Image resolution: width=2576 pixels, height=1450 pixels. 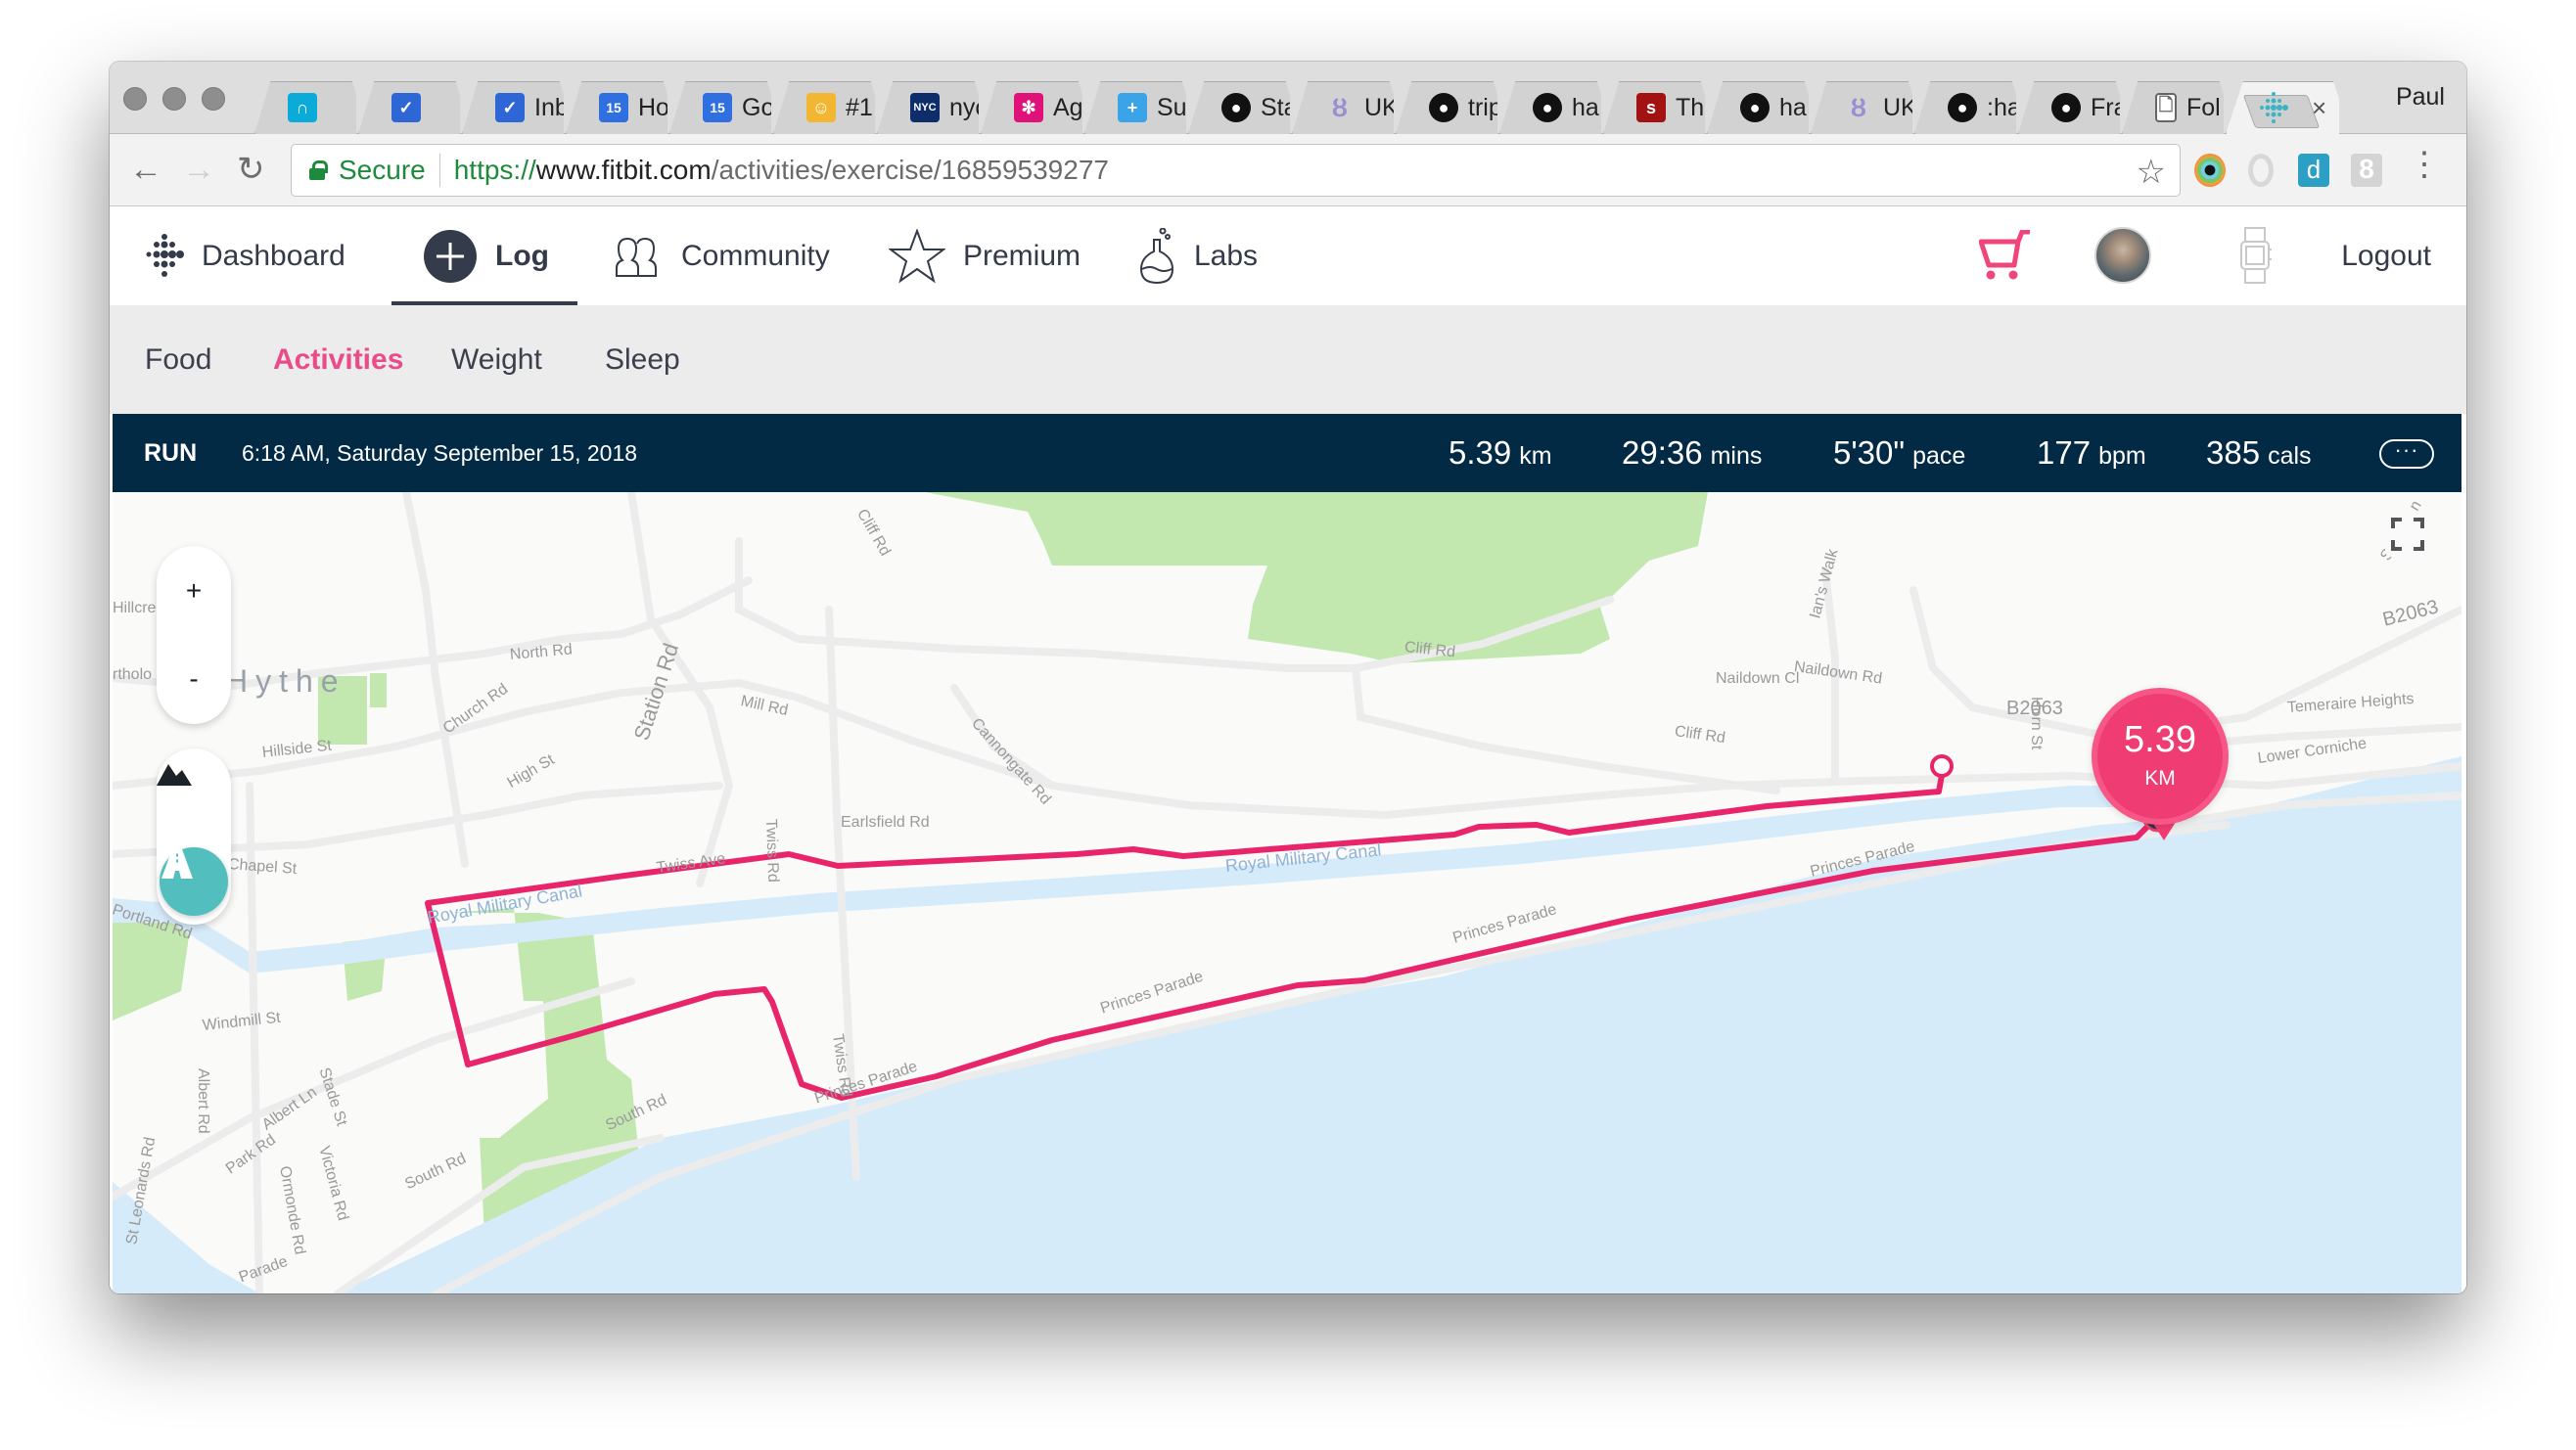 I want to click on browser-tab: ☺ #1, so click(x=824, y=108).